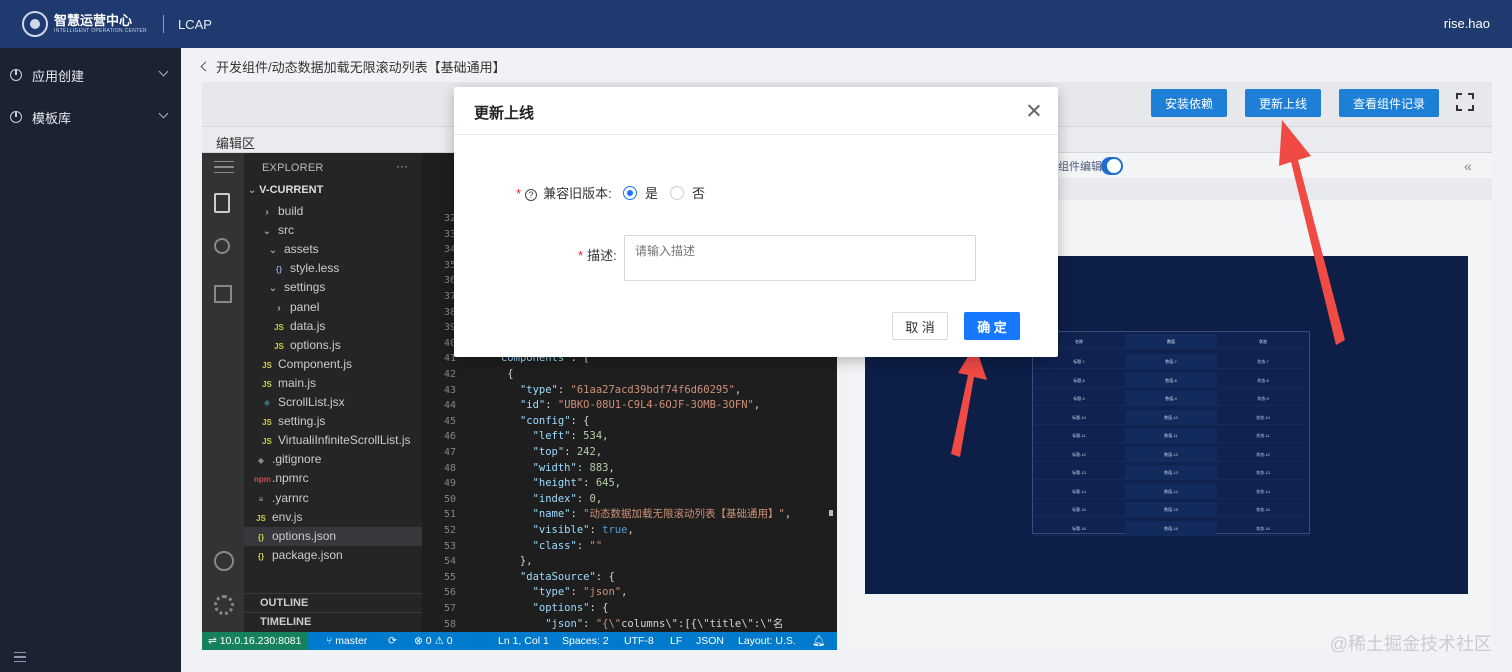  I want to click on tree-item-label: src, so click(286, 230).